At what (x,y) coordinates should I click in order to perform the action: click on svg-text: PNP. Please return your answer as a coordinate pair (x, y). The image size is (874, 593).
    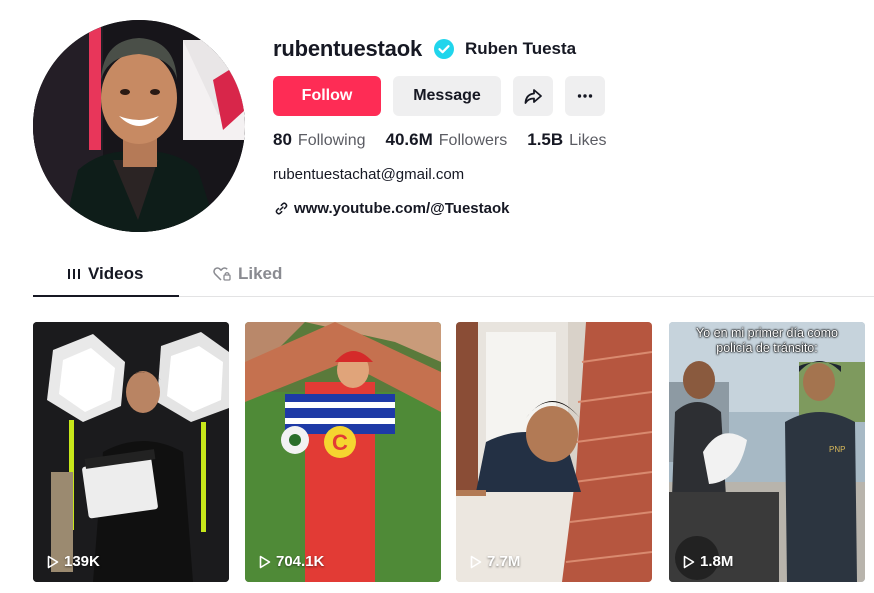
    Looking at the image, I should click on (837, 449).